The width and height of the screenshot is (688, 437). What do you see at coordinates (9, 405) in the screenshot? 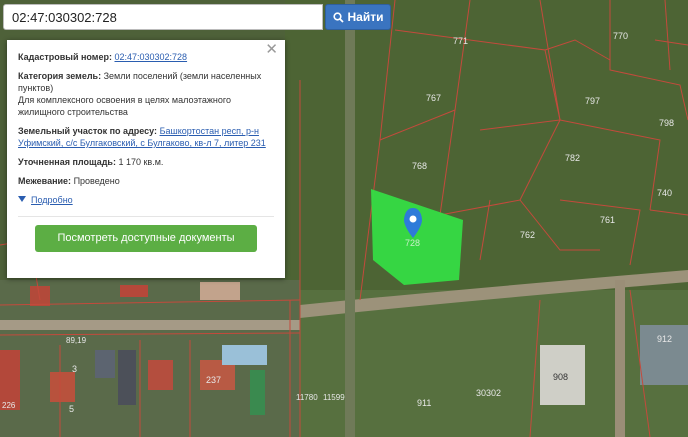
I see `parcel-label: 226` at bounding box center [9, 405].